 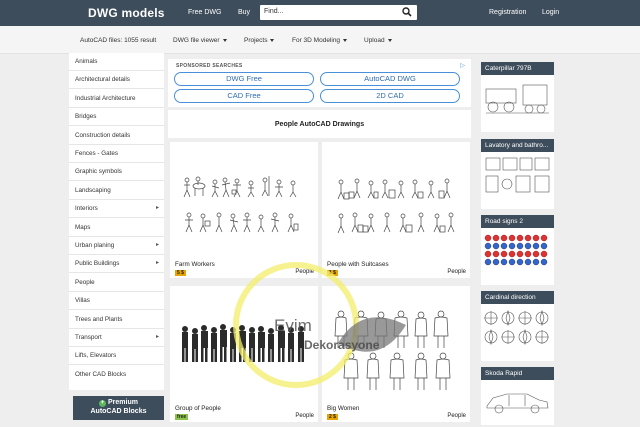 What do you see at coordinates (374, 40) in the screenshot?
I see `menu-label: Upload` at bounding box center [374, 40].